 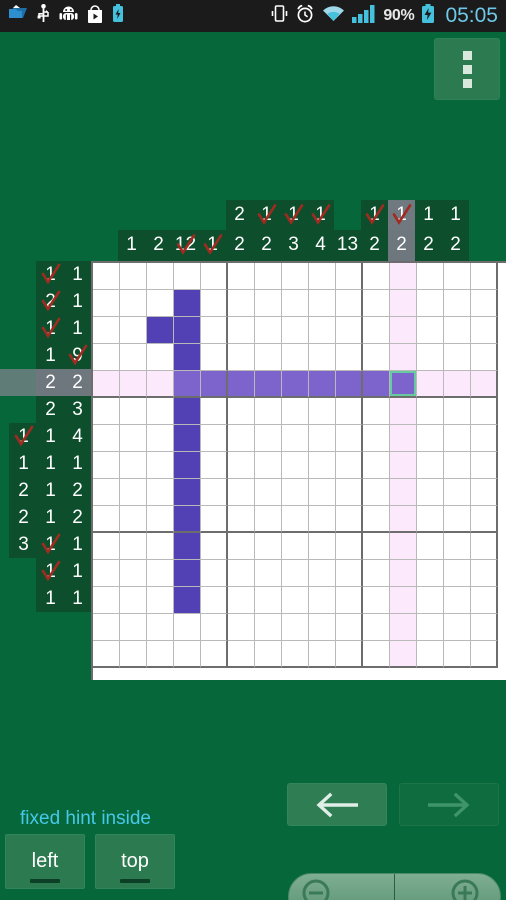 I want to click on row-hint: 19, so click(x=45, y=355).